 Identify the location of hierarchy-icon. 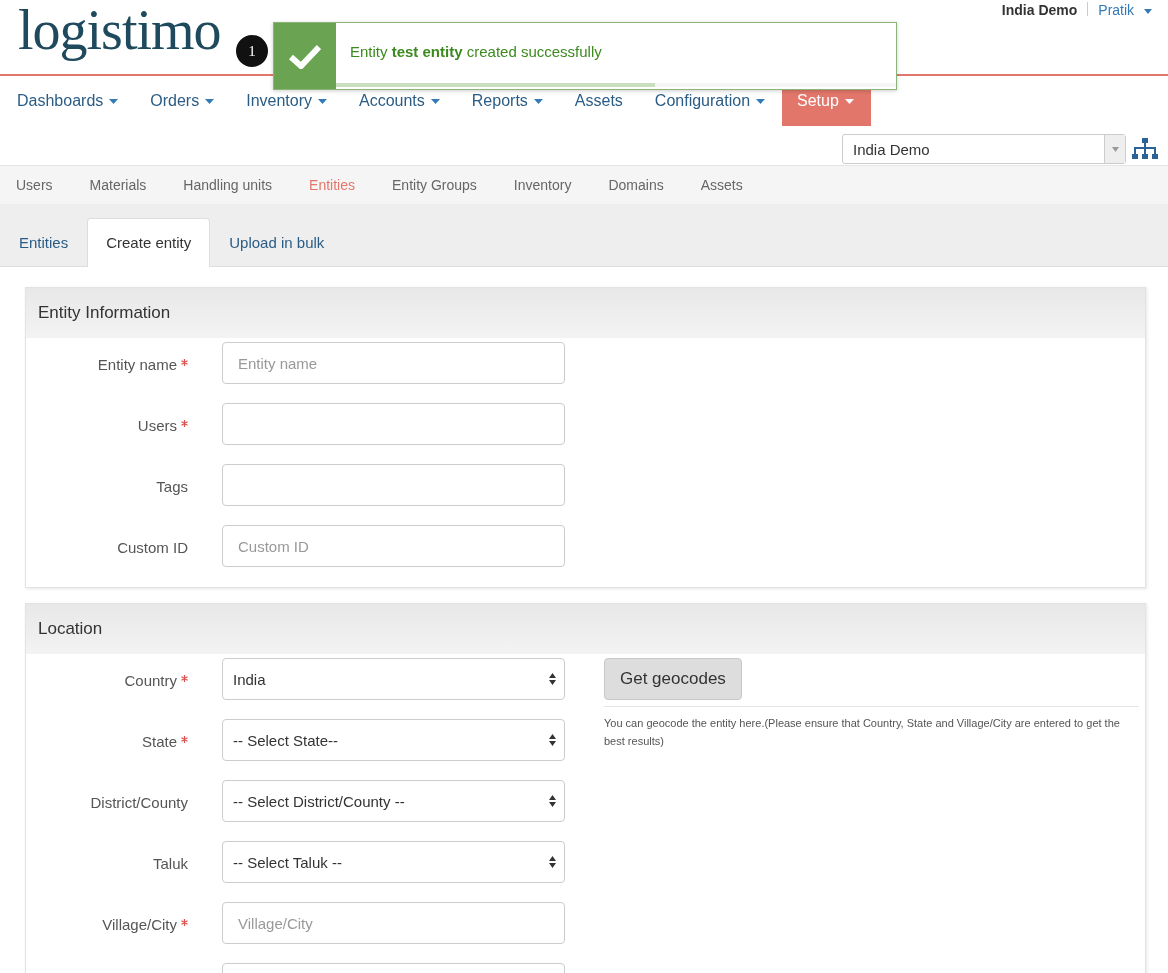
(1145, 149).